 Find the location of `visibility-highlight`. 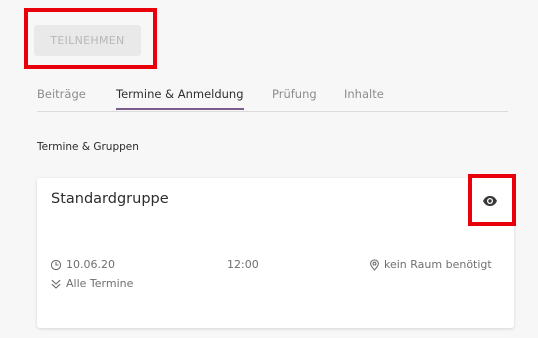

visibility-highlight is located at coordinates (492, 200).